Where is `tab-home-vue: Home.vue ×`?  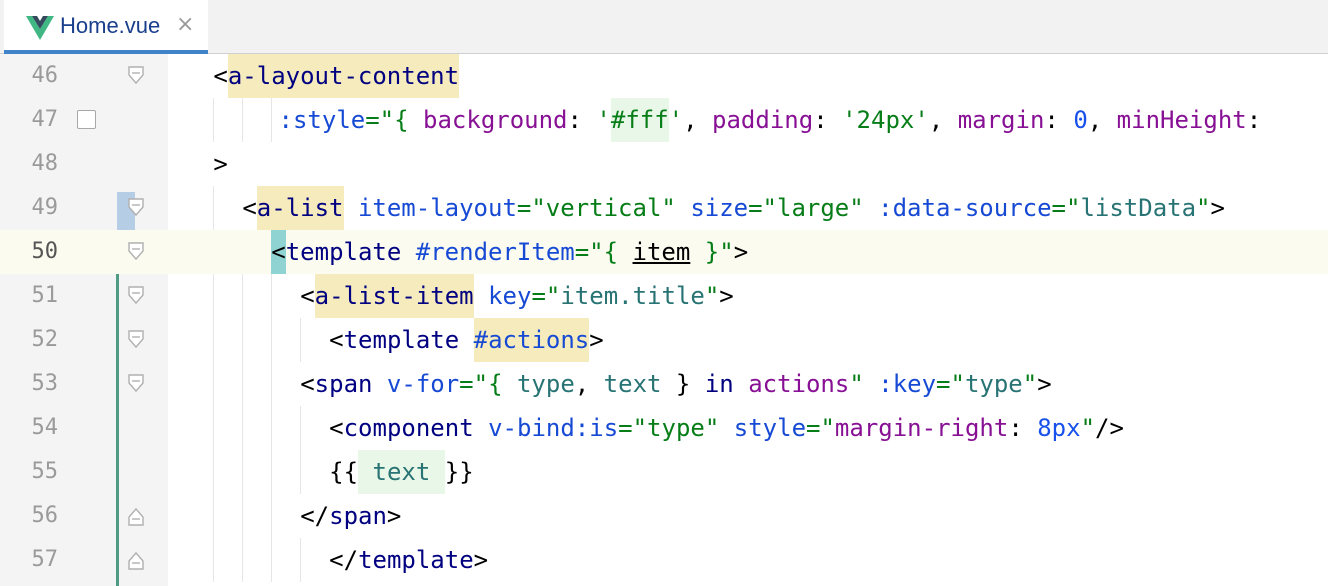 tab-home-vue: Home.vue × is located at coordinates (106, 27).